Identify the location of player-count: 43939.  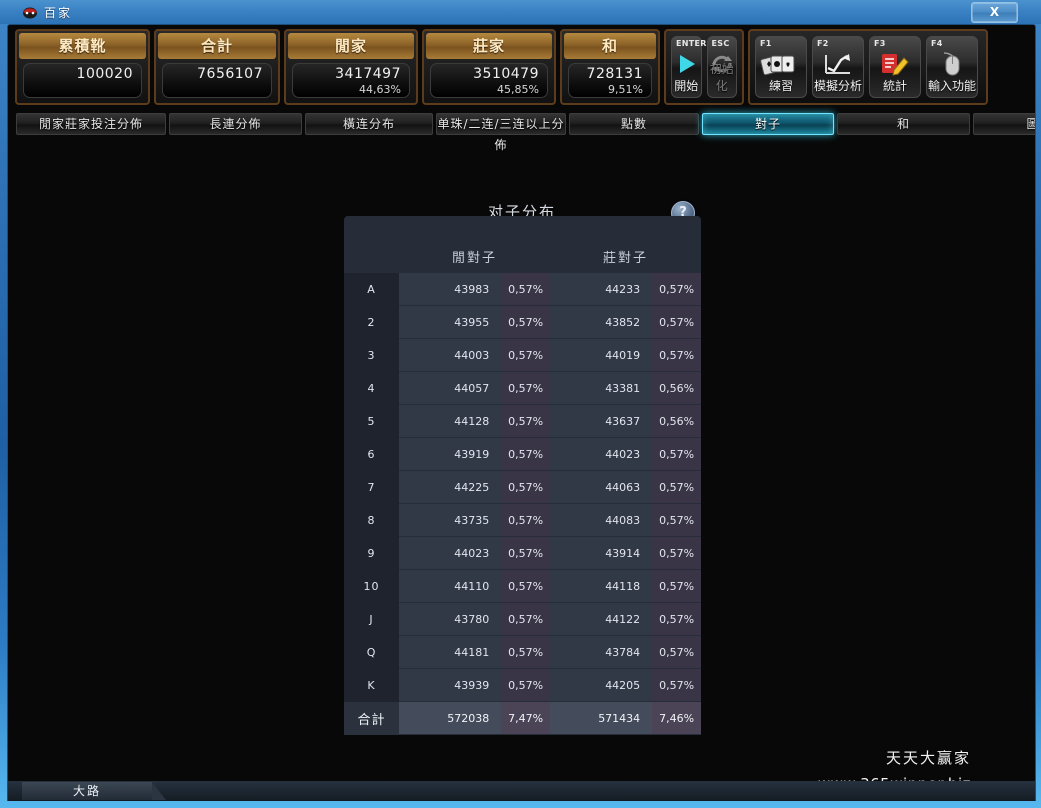
(450, 685).